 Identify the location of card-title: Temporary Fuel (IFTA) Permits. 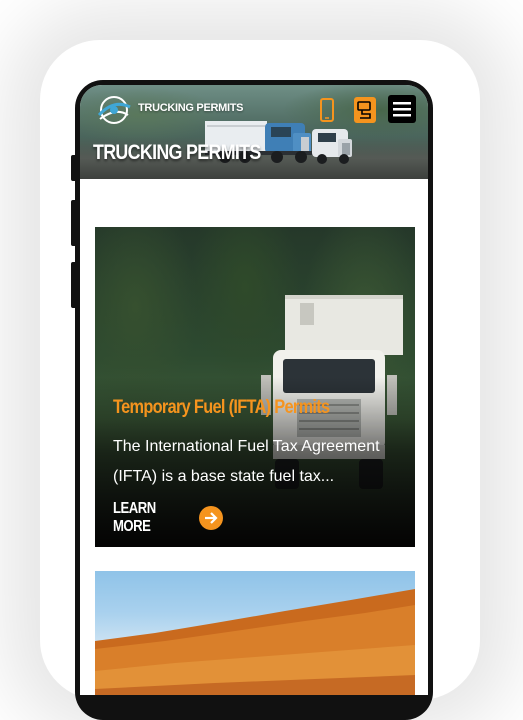
(221, 408).